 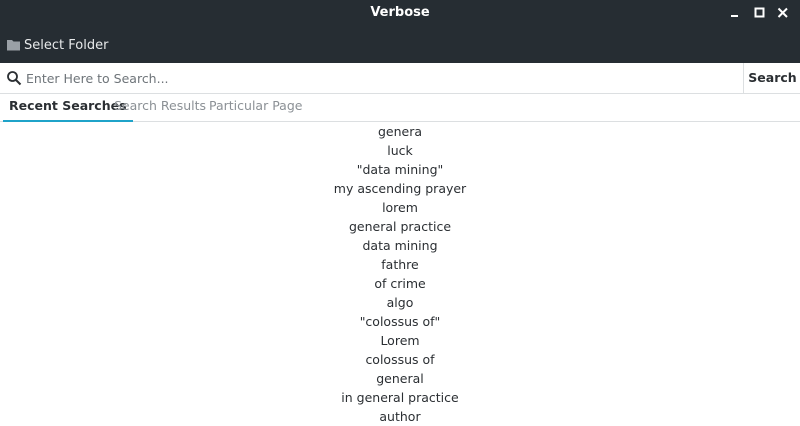 I want to click on list-item: colossus of, so click(x=400, y=359).